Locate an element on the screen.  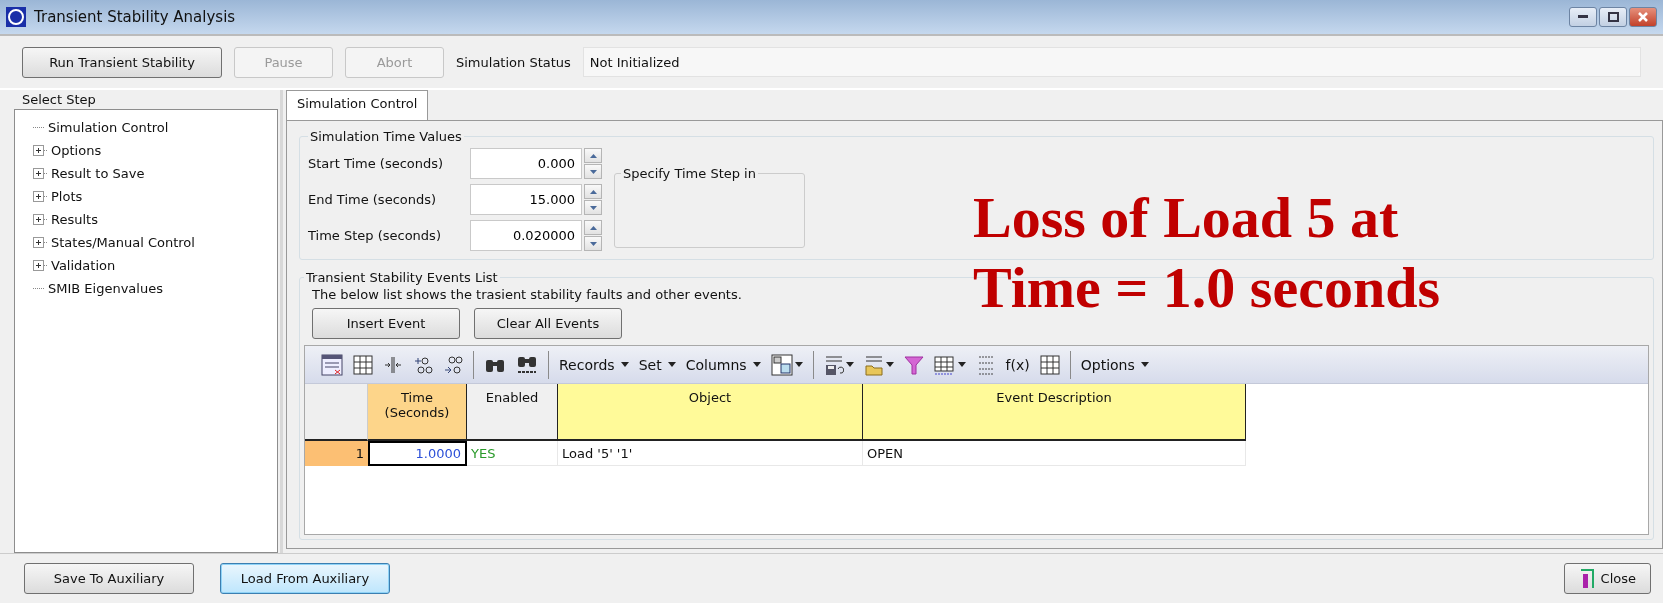
minimize-button is located at coordinates (1583, 17).